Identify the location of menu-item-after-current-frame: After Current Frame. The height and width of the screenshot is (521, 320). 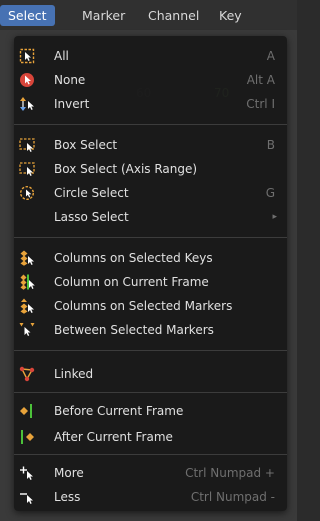
(150, 437).